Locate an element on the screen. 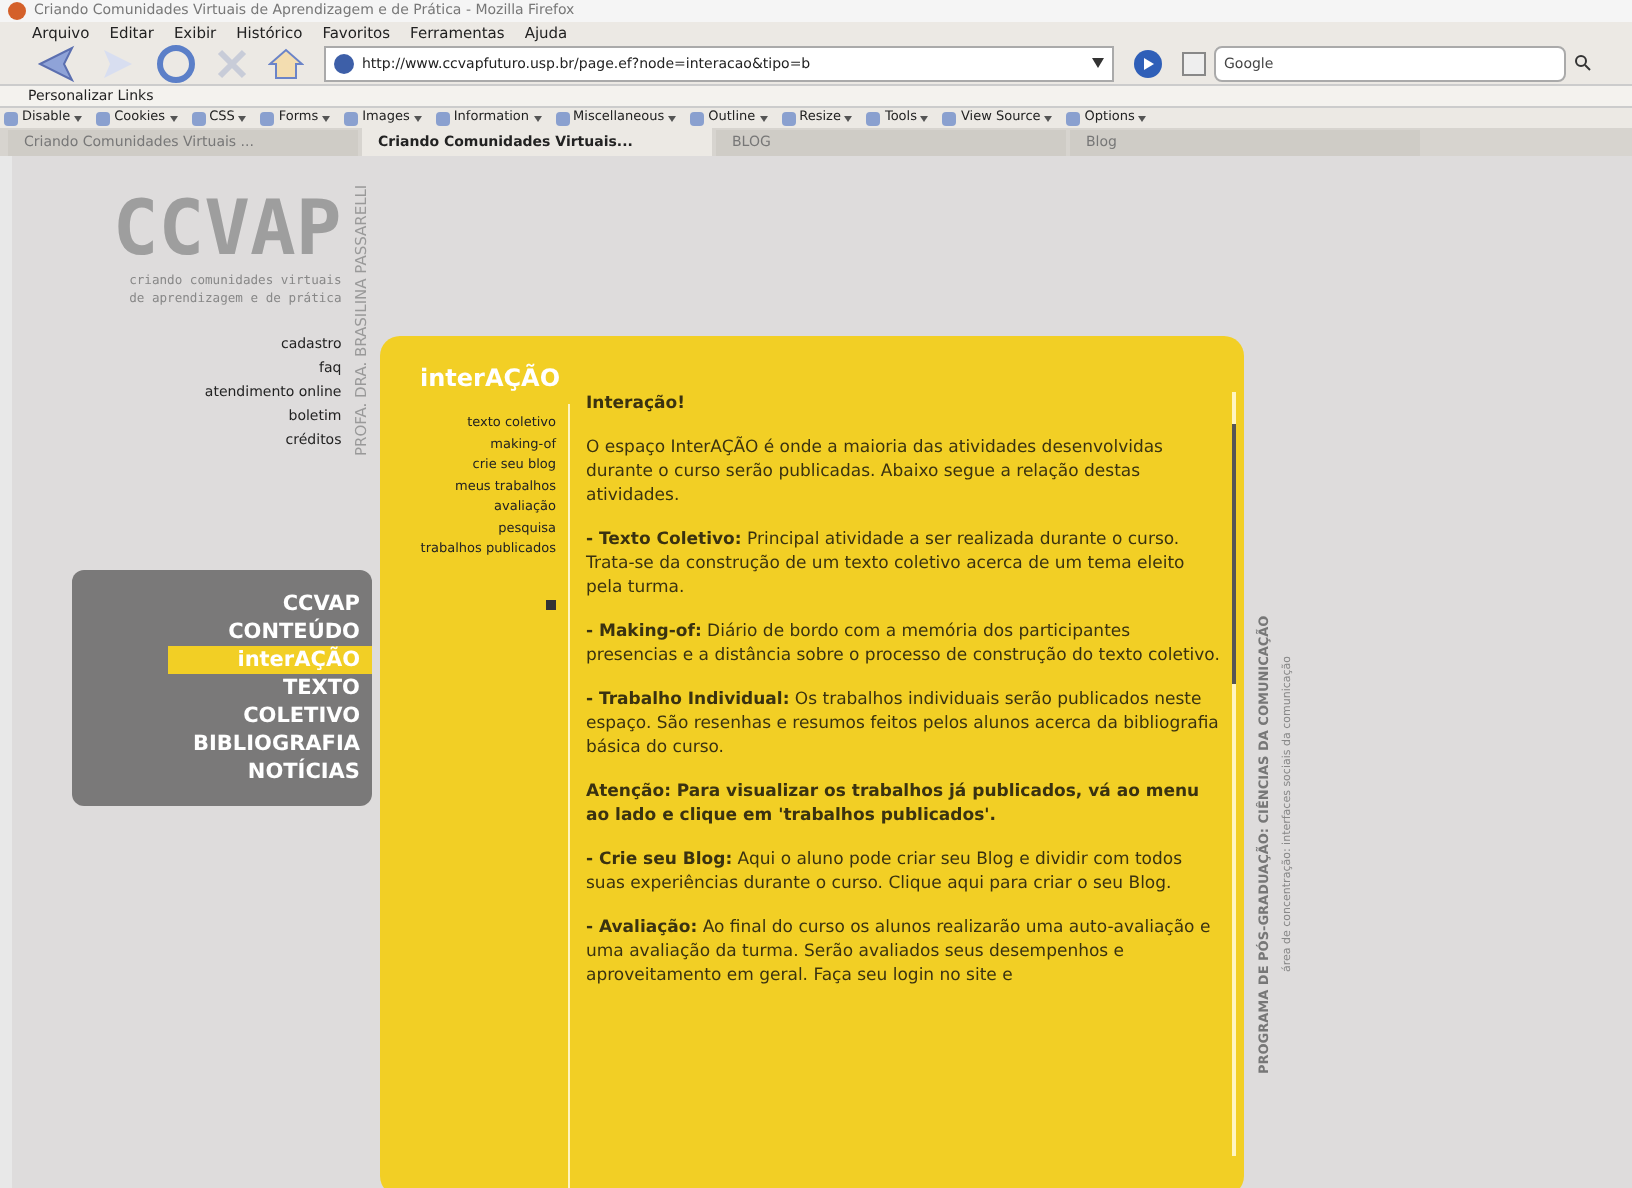 The height and width of the screenshot is (1188, 1632). content-paragraph: - Making-of: Diário de bordo com a memória dos participantes presencias e a distância sobre o processo de construção do texto coletivo. is located at coordinates (904, 644).